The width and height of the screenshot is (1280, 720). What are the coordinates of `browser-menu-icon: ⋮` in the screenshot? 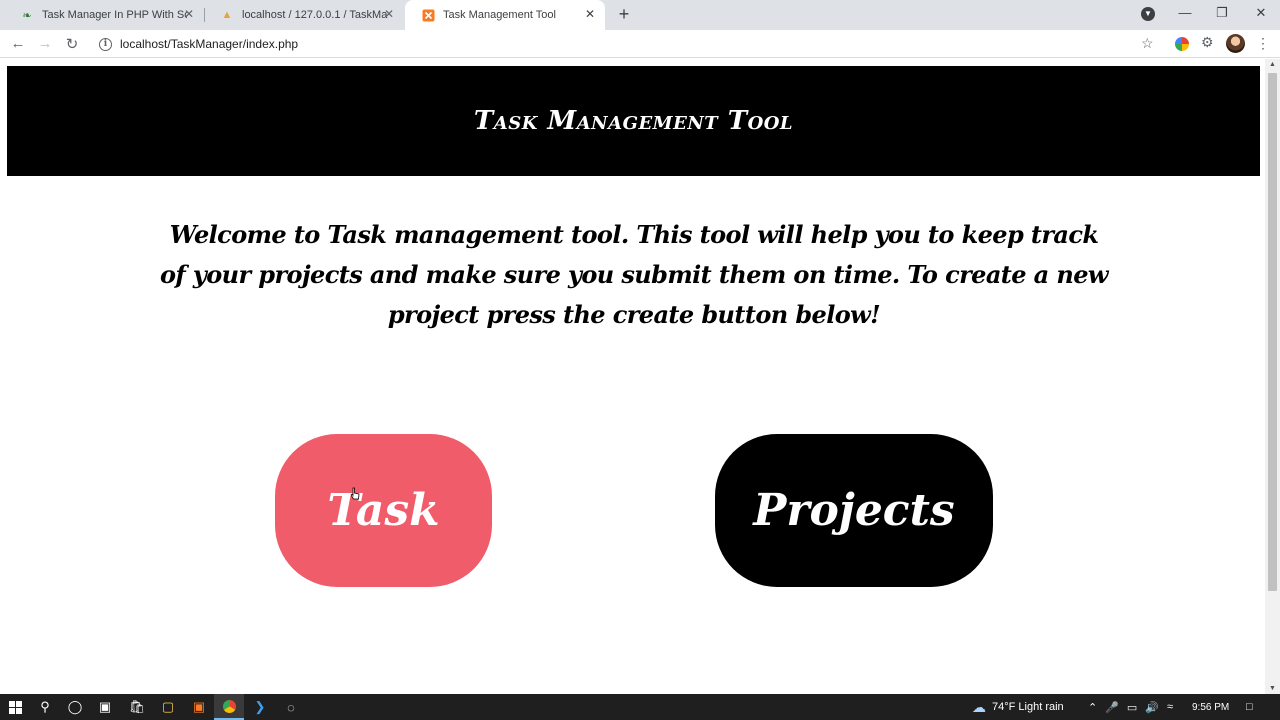 It's located at (1263, 43).